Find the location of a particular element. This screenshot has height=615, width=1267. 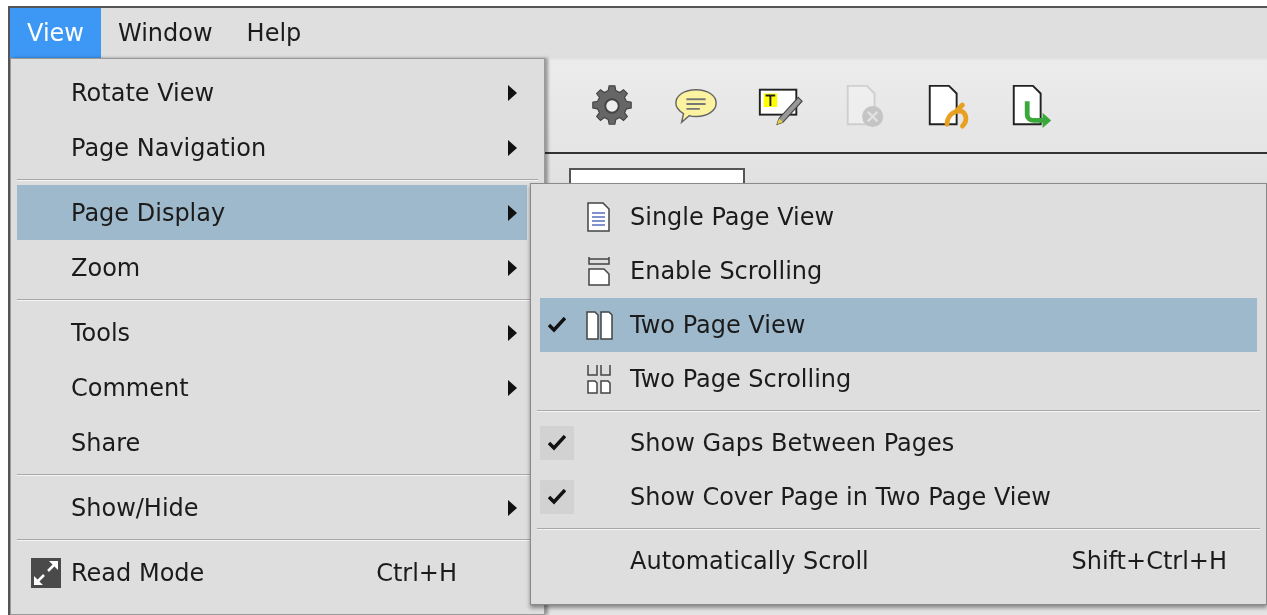

menu-item: Page Navigation is located at coordinates (272, 147).